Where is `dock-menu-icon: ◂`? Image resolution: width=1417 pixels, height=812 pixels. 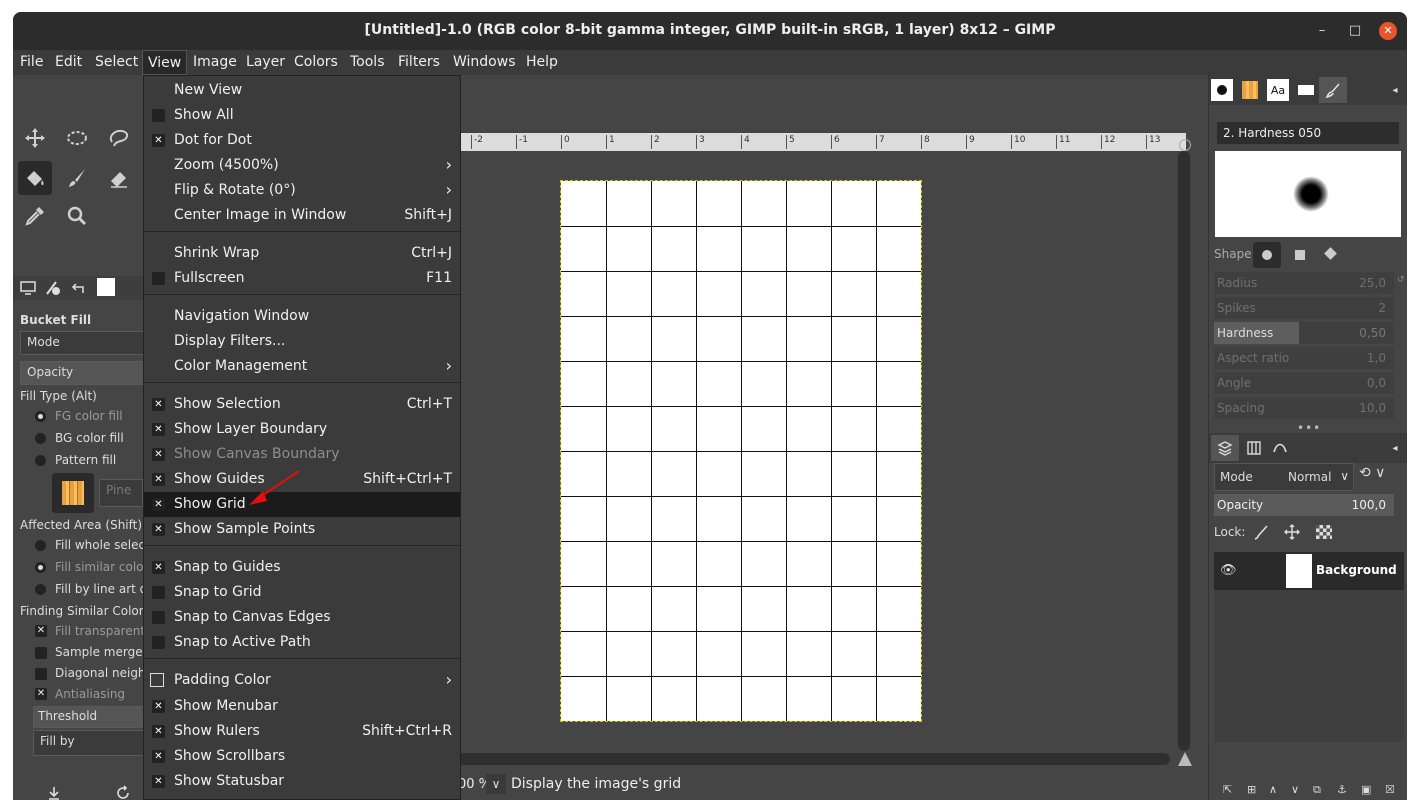
dock-menu-icon: ◂ is located at coordinates (1395, 90).